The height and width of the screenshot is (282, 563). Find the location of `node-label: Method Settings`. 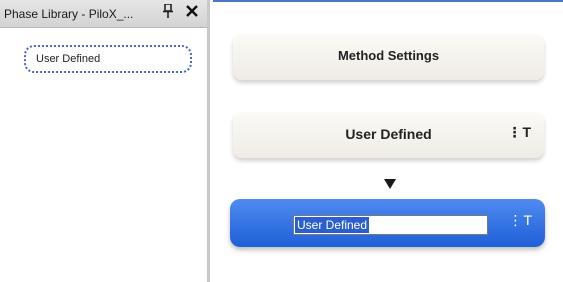

node-label: Method Settings is located at coordinates (388, 55).